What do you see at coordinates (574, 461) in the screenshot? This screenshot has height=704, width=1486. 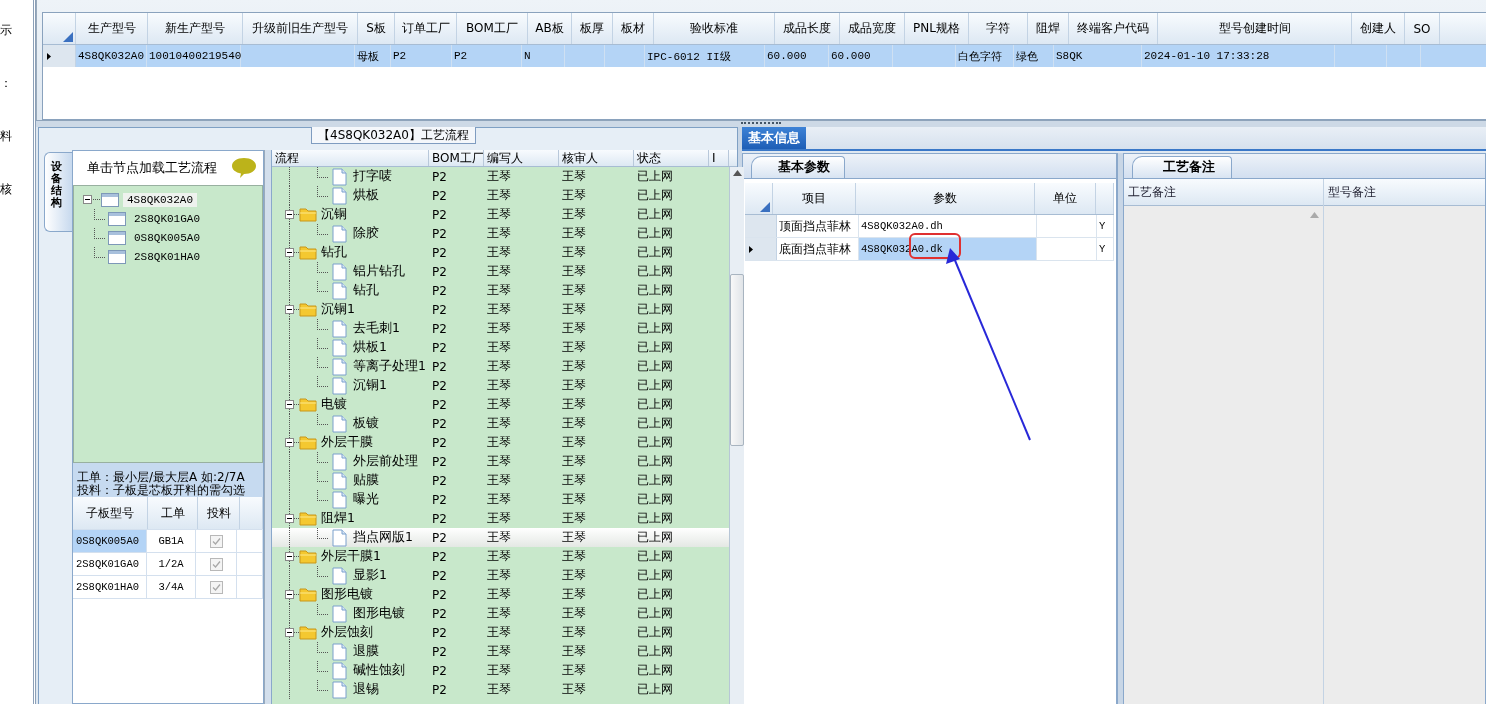 I see `table-cell: 王琴` at bounding box center [574, 461].